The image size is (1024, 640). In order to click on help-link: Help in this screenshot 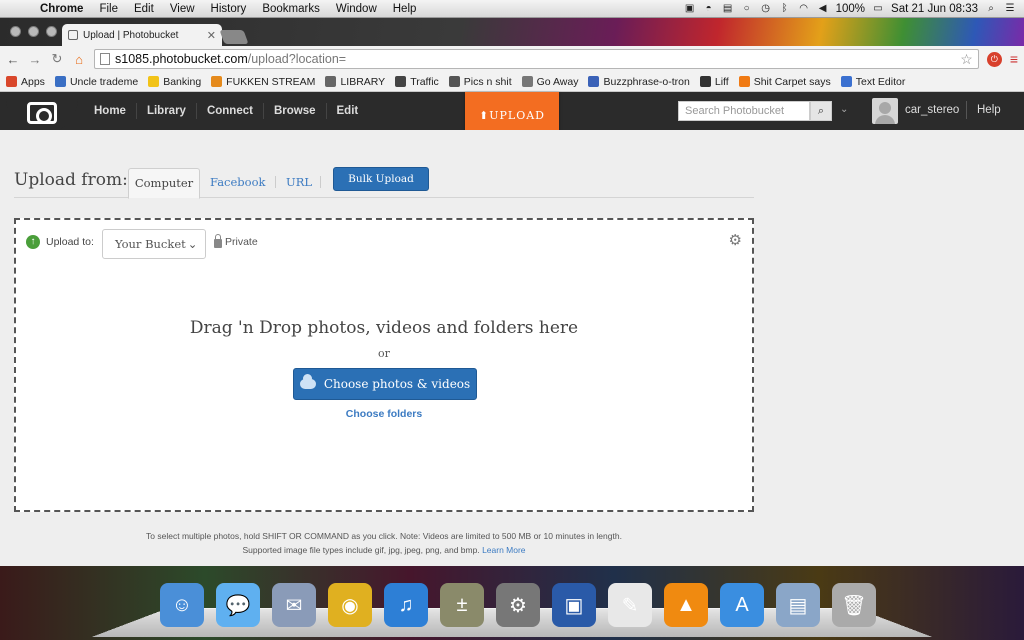, I will do `click(989, 110)`.